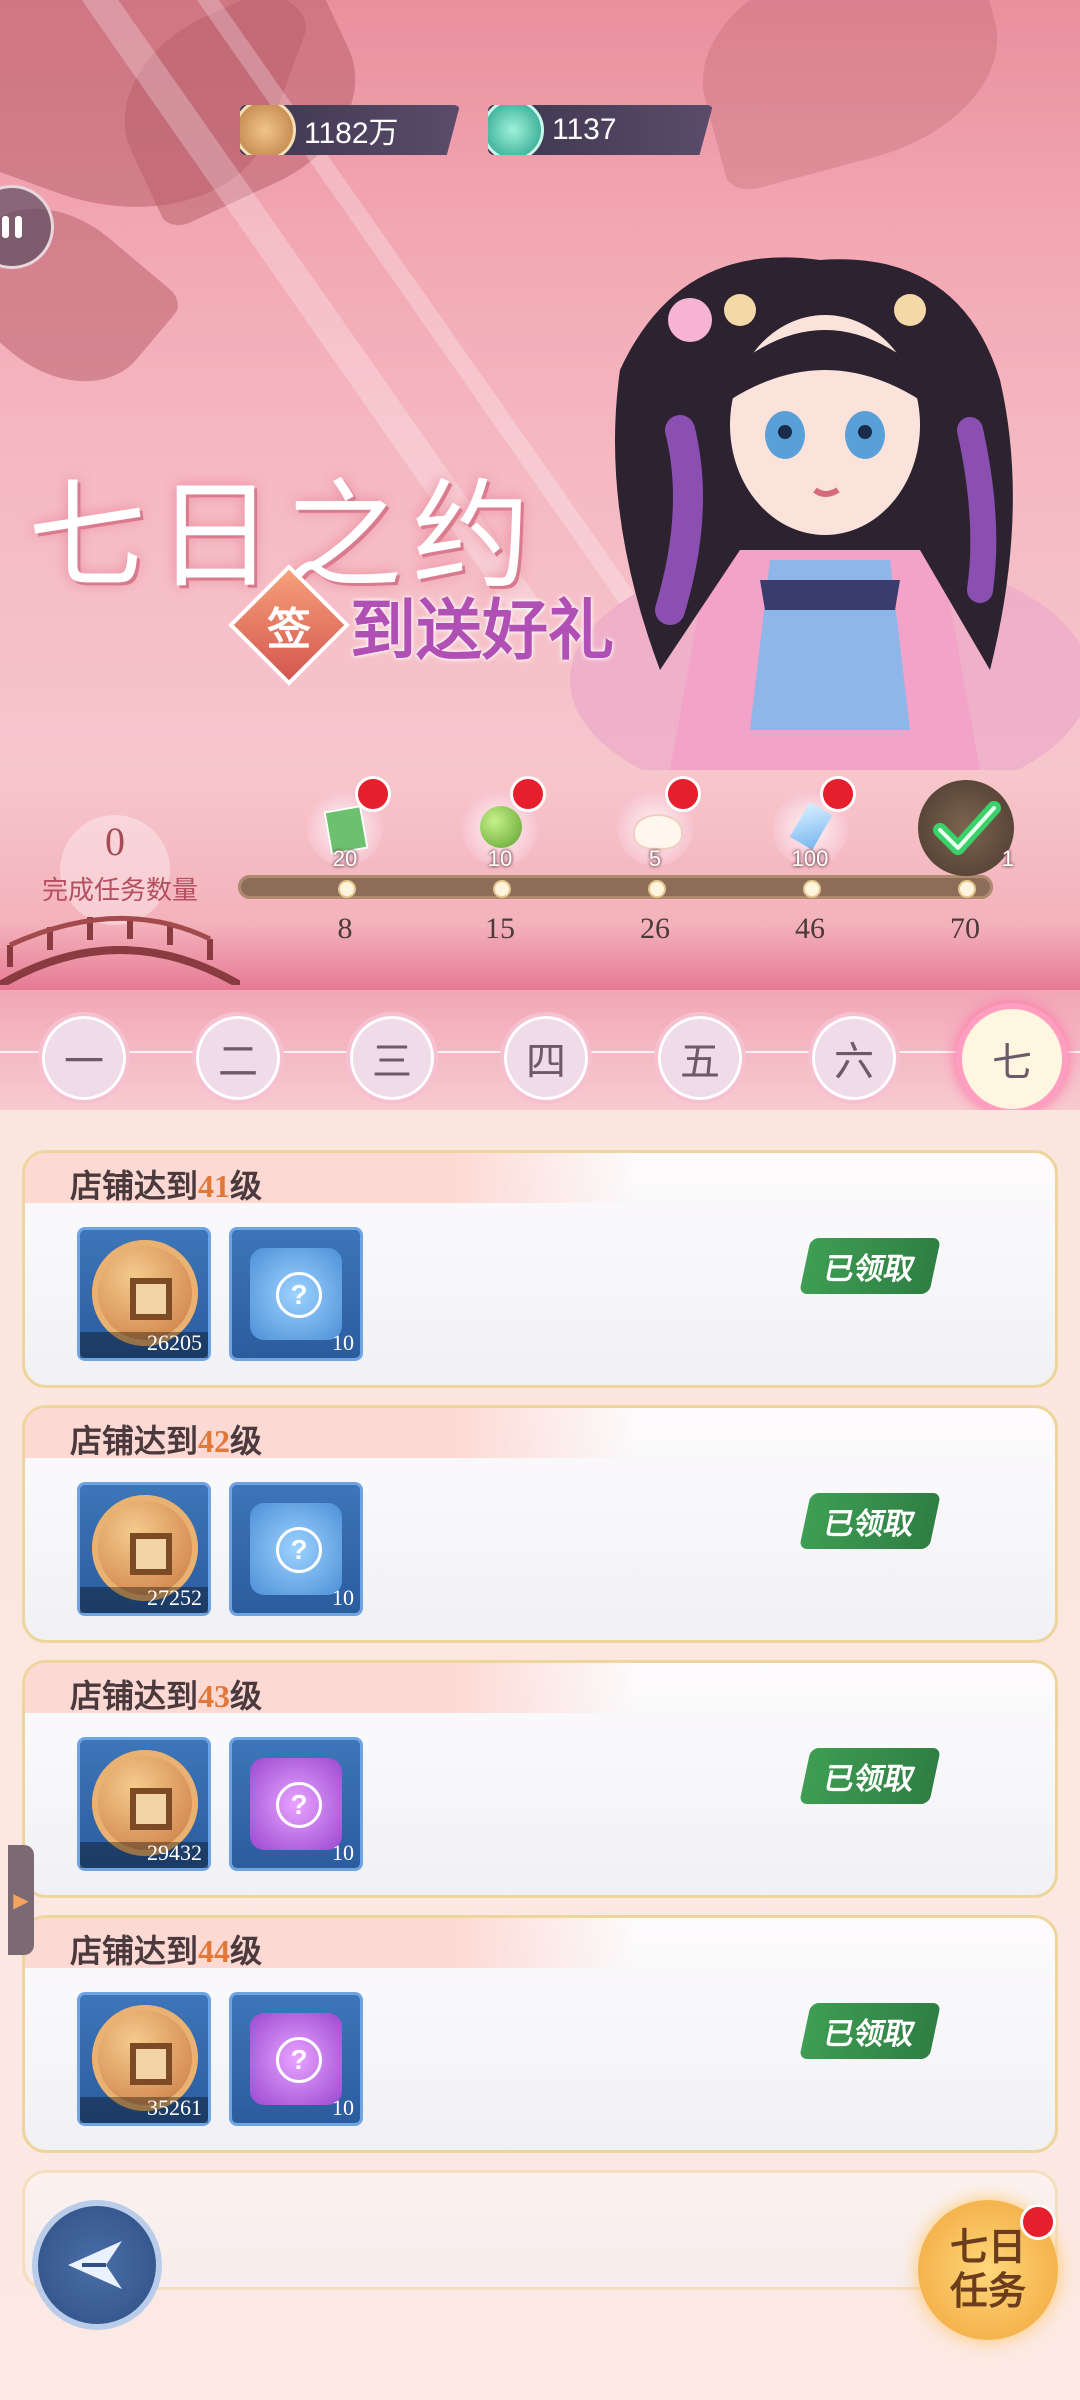 This screenshot has width=1080, height=2400. I want to click on jade-icon, so click(516, 130).